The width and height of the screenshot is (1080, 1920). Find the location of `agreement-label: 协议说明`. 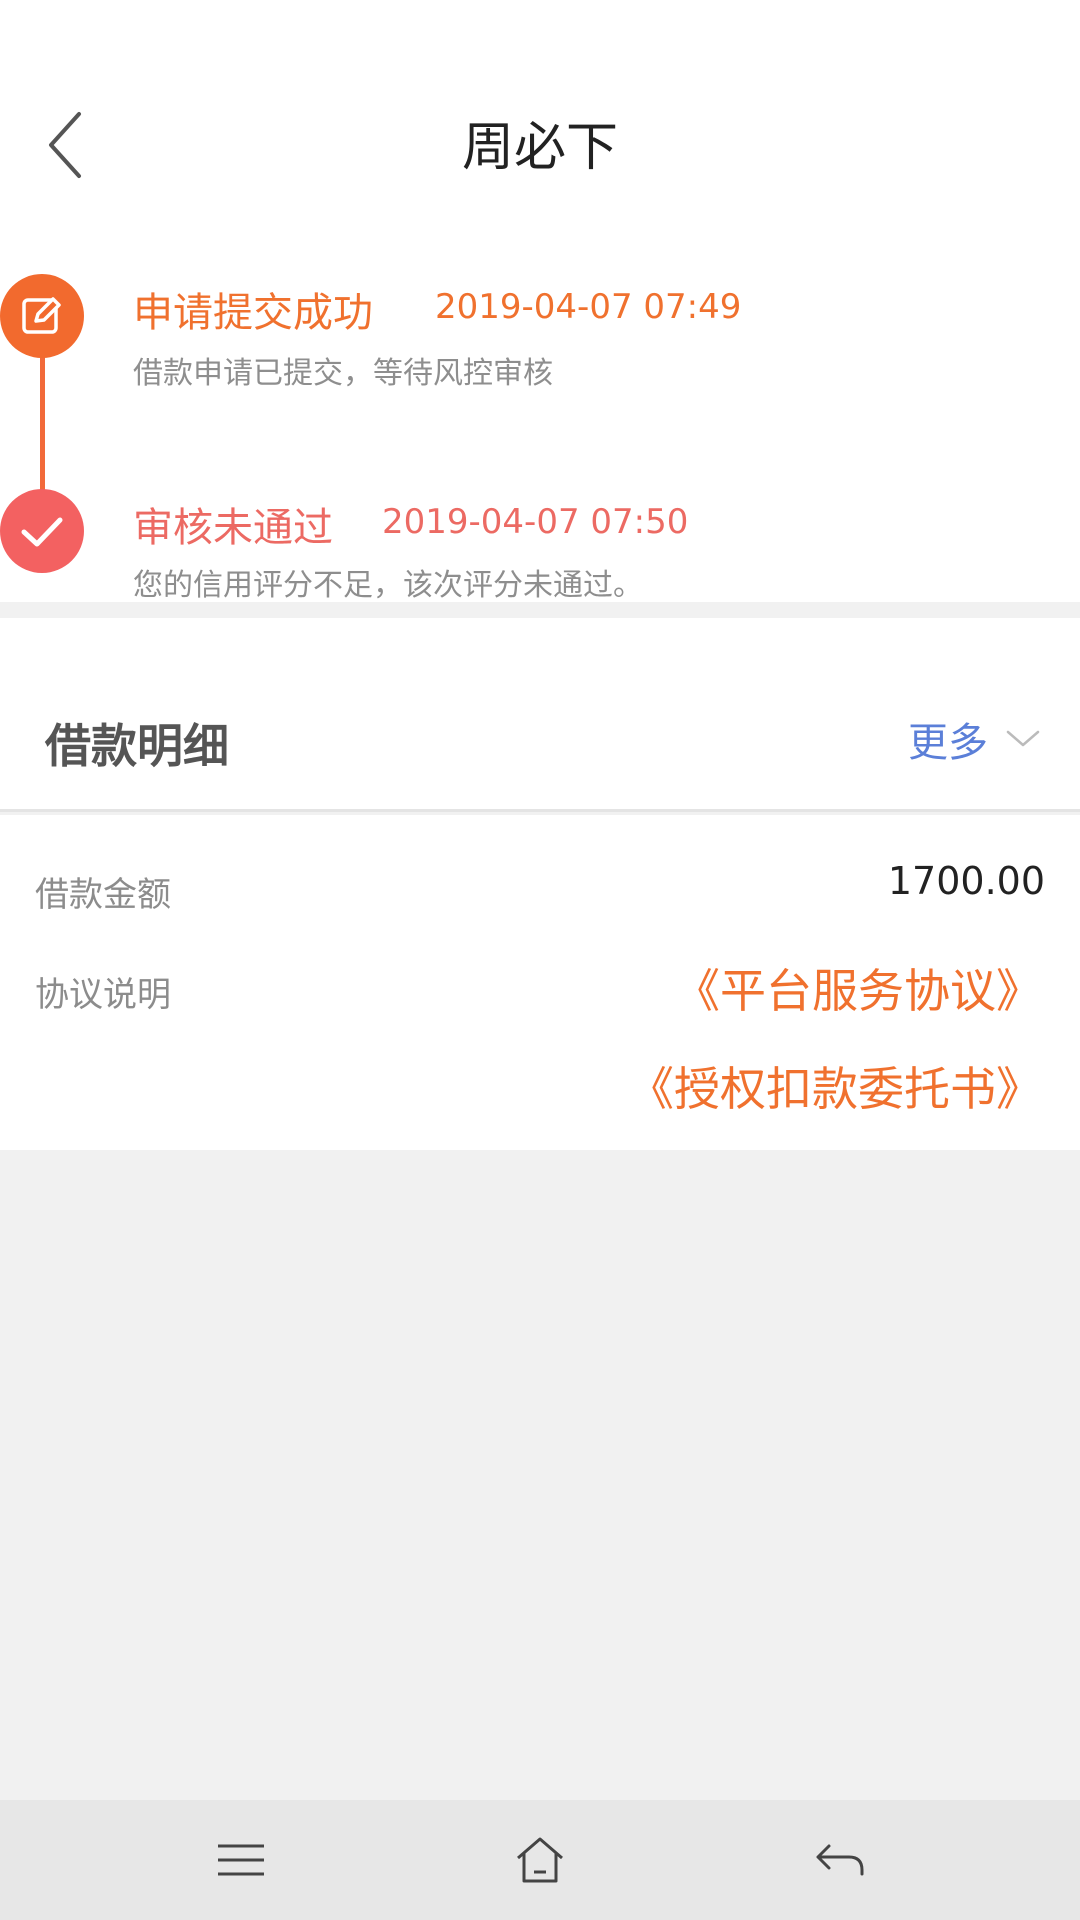

agreement-label: 协议说明 is located at coordinates (103, 995).